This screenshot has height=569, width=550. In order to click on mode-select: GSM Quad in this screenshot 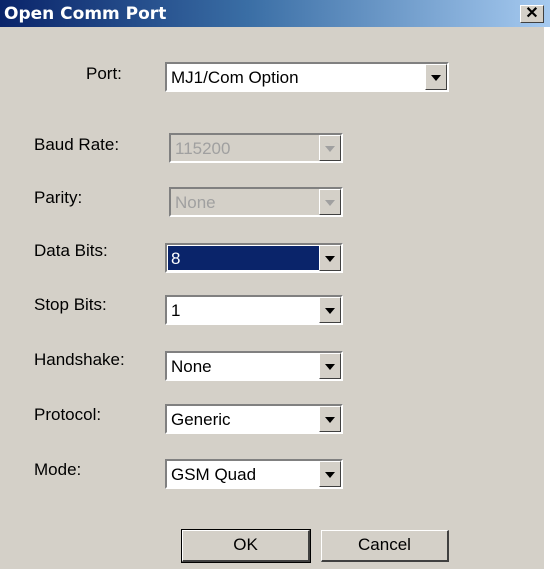, I will do `click(254, 474)`.